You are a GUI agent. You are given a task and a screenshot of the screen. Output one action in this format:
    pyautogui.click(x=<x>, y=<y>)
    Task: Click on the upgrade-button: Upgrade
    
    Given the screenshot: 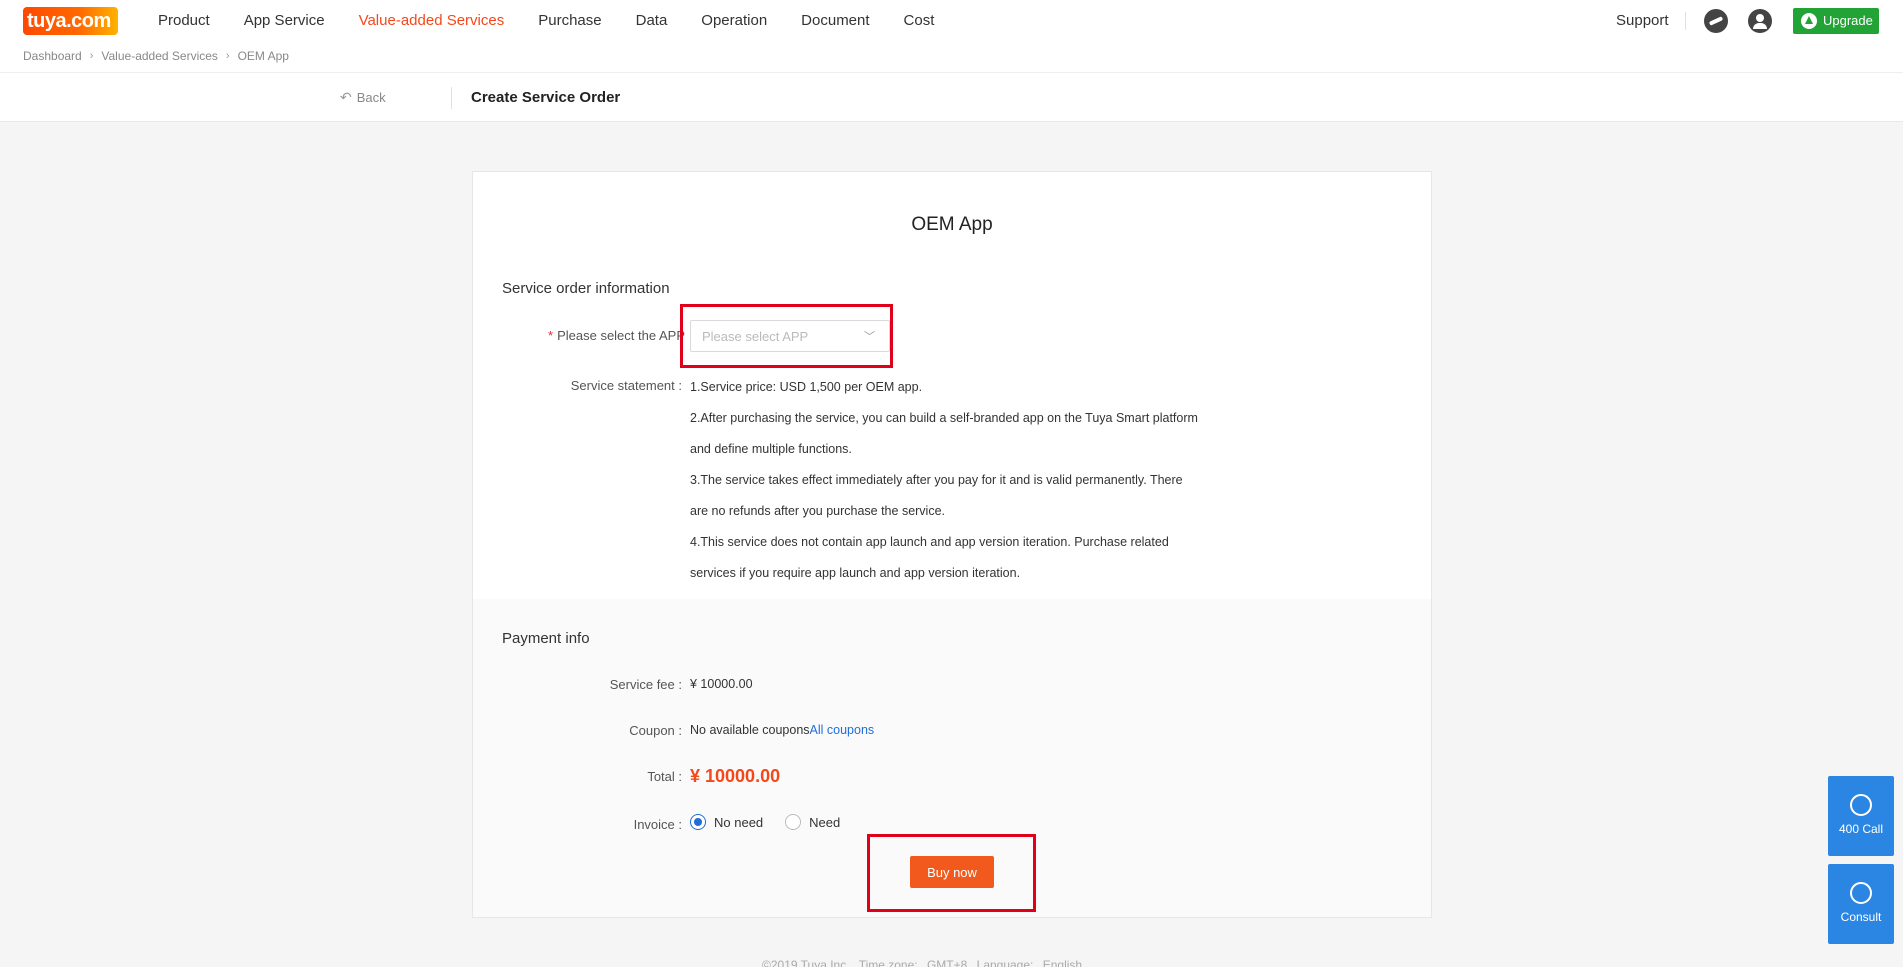 What is the action you would take?
    pyautogui.click(x=1836, y=21)
    